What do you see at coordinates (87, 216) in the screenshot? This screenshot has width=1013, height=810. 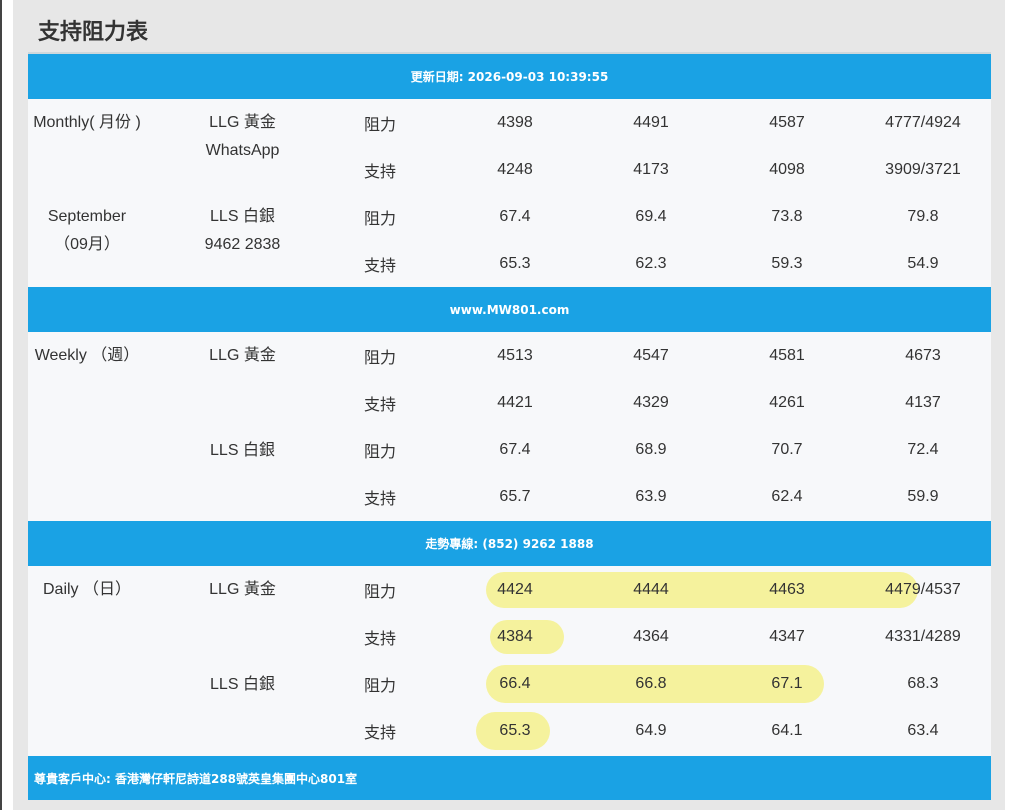 I see `month-name: September` at bounding box center [87, 216].